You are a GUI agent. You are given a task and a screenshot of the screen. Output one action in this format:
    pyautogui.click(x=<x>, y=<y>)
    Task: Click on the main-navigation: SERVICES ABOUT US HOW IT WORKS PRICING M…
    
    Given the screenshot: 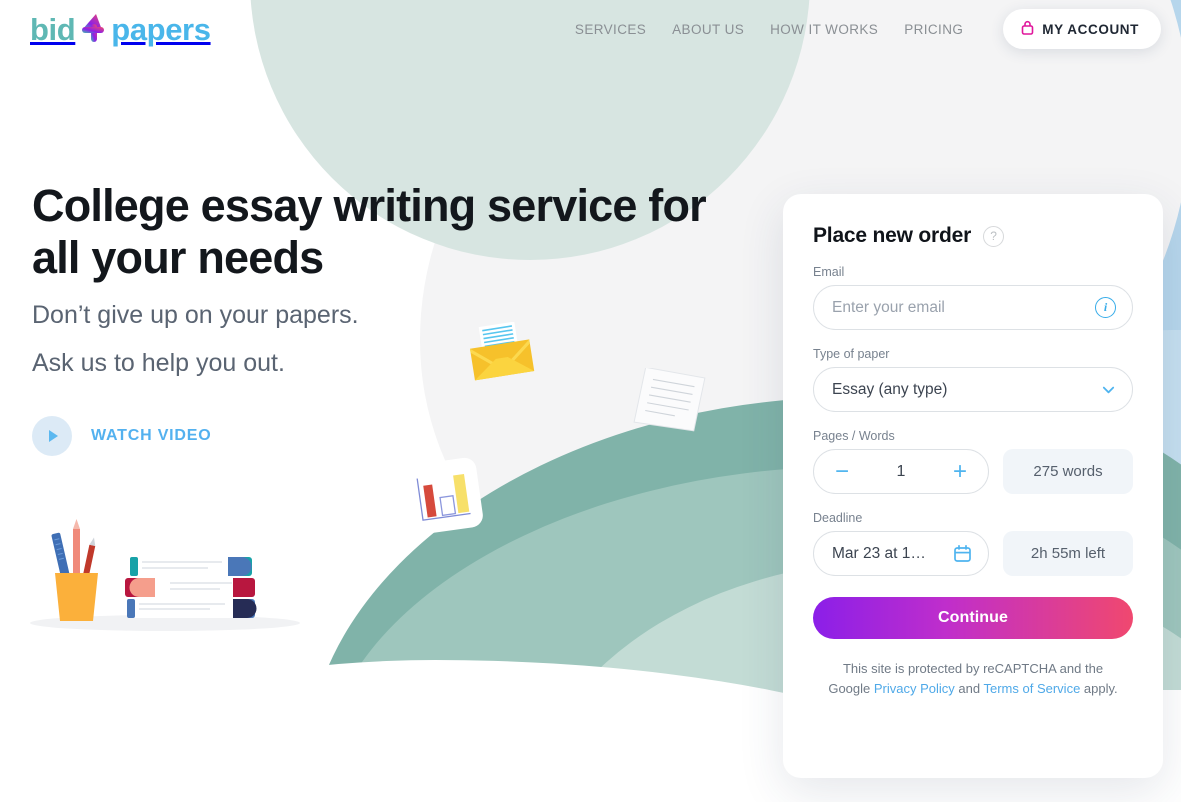 What is the action you would take?
    pyautogui.click(x=868, y=29)
    